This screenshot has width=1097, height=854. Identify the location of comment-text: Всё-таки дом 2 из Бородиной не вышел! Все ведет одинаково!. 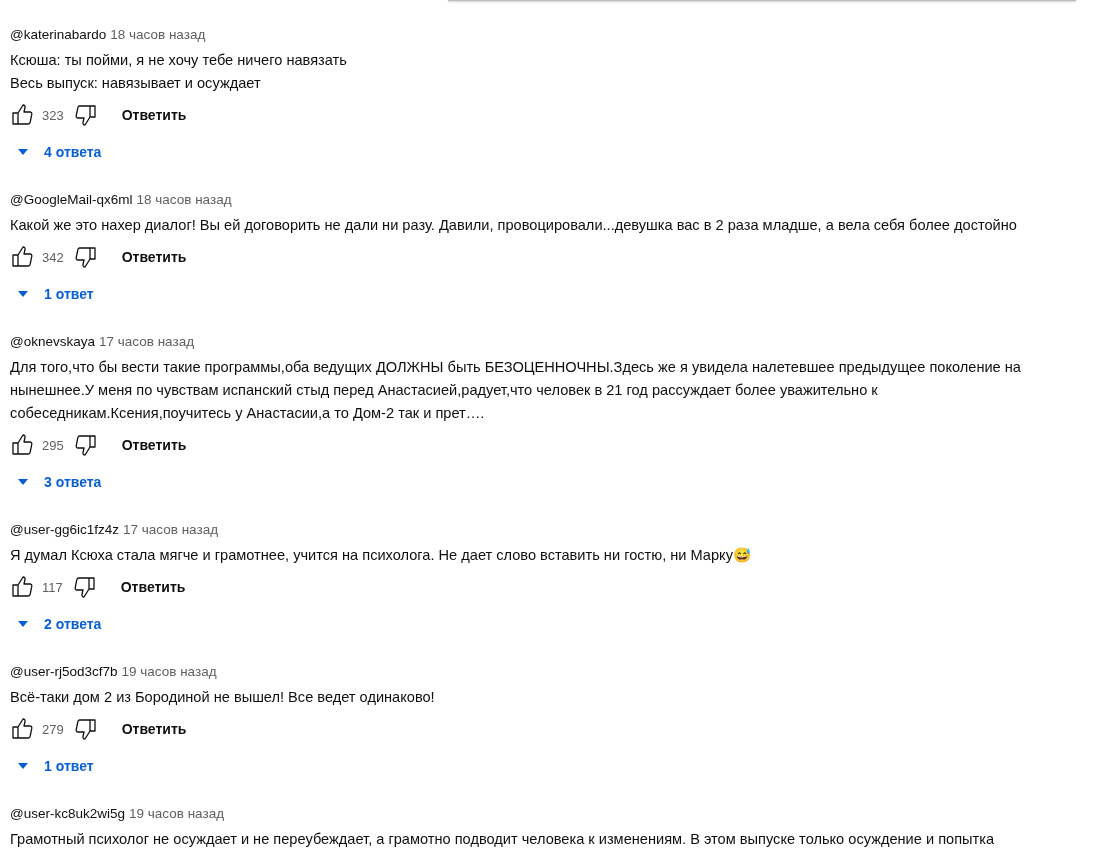
(223, 697).